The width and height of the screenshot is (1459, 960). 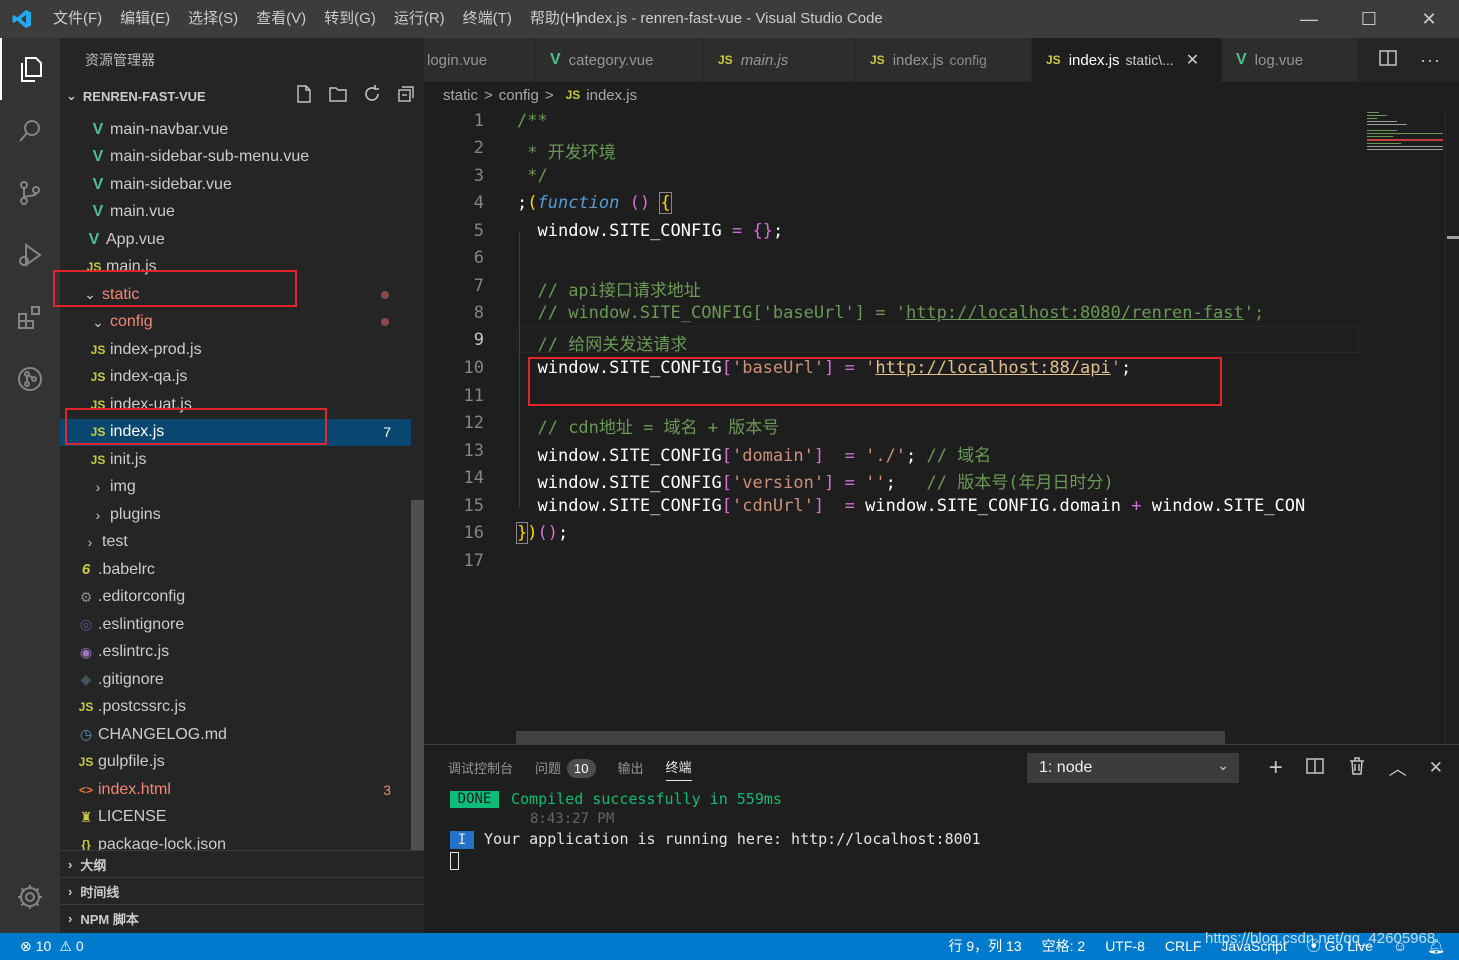 What do you see at coordinates (487, 19) in the screenshot?
I see `menu-terminal: 终端(T)` at bounding box center [487, 19].